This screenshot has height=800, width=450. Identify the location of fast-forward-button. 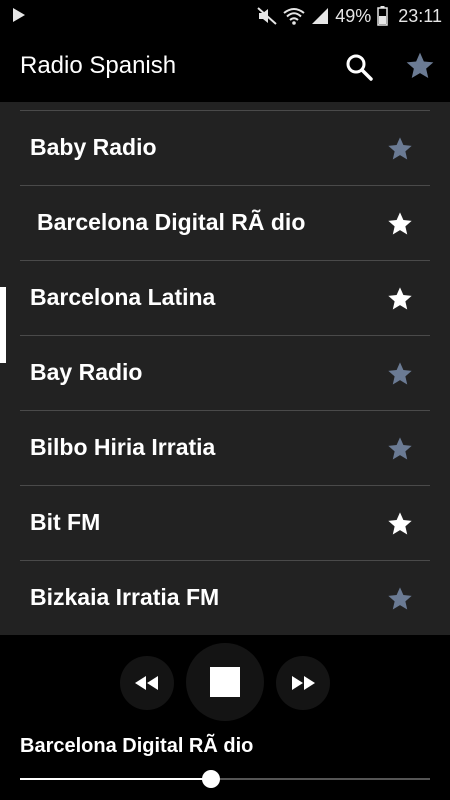
(303, 683).